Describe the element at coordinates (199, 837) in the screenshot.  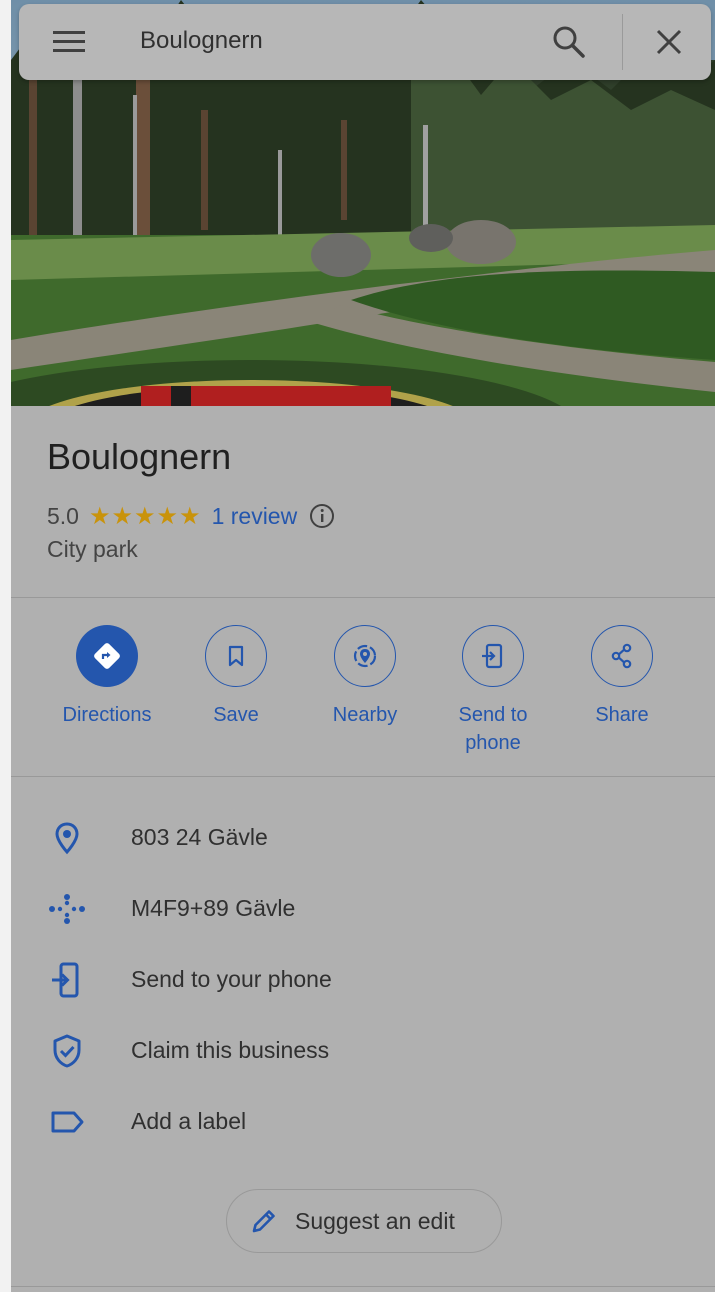
I see `address-text: 803 24 Gävle` at that location.